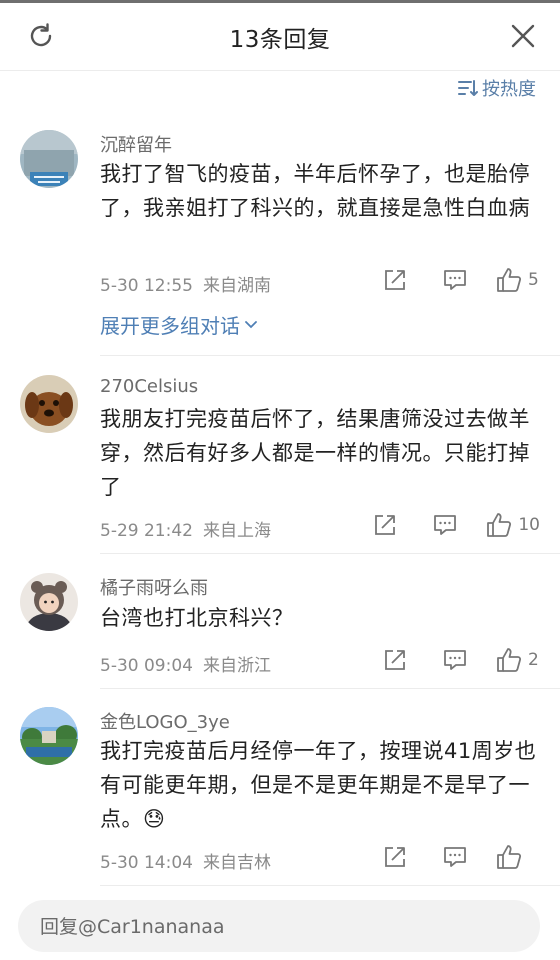 This screenshot has width=560, height=960. Describe the element at coordinates (136, 144) in the screenshot. I see `username: 沉醉留年` at that location.